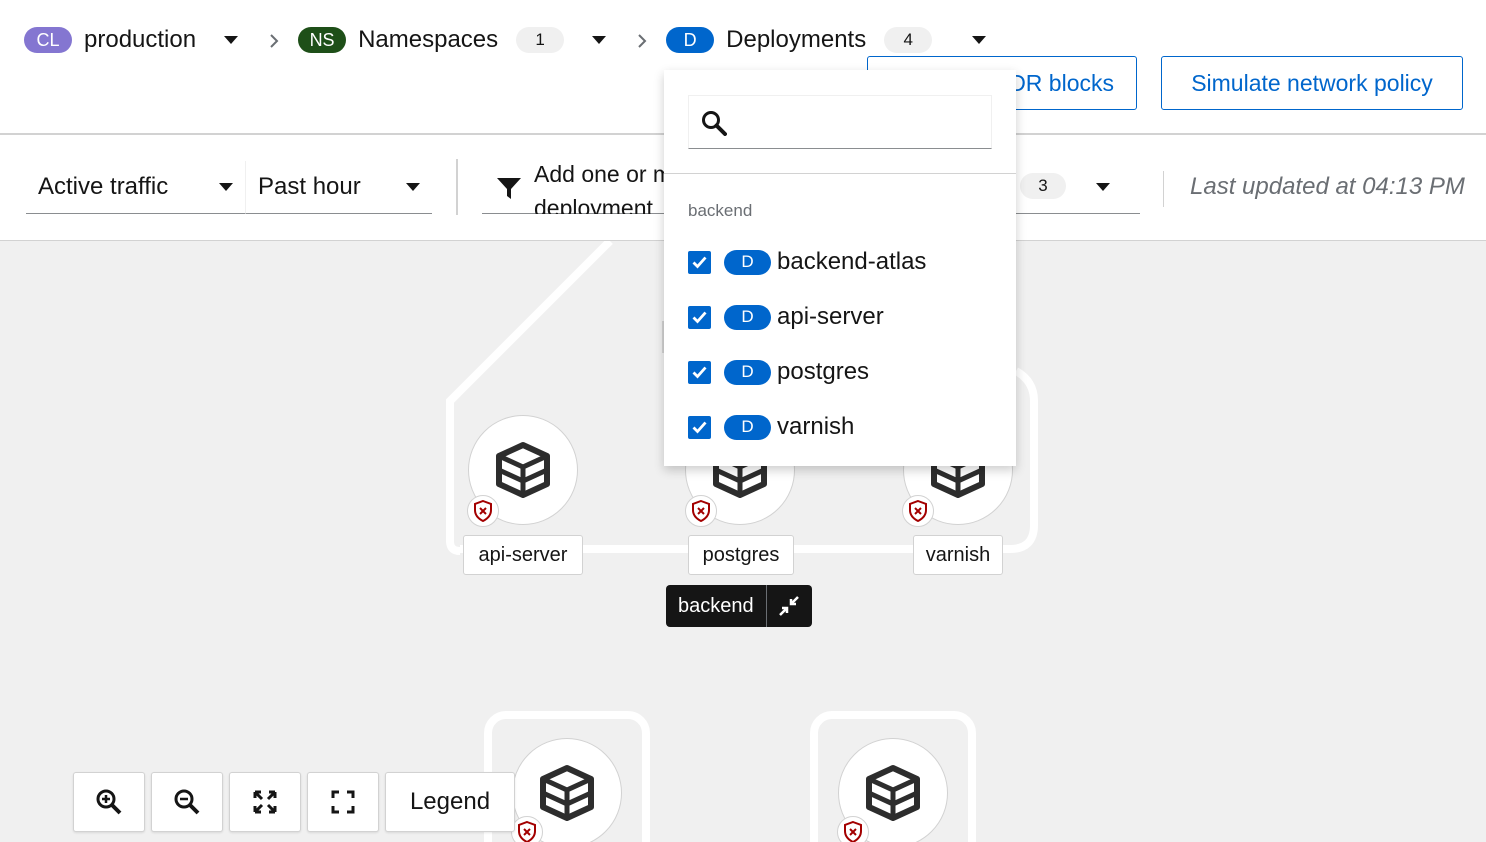 This screenshot has height=842, width=1486. Describe the element at coordinates (540, 40) in the screenshot. I see `namespaces-count-badge: 1` at that location.